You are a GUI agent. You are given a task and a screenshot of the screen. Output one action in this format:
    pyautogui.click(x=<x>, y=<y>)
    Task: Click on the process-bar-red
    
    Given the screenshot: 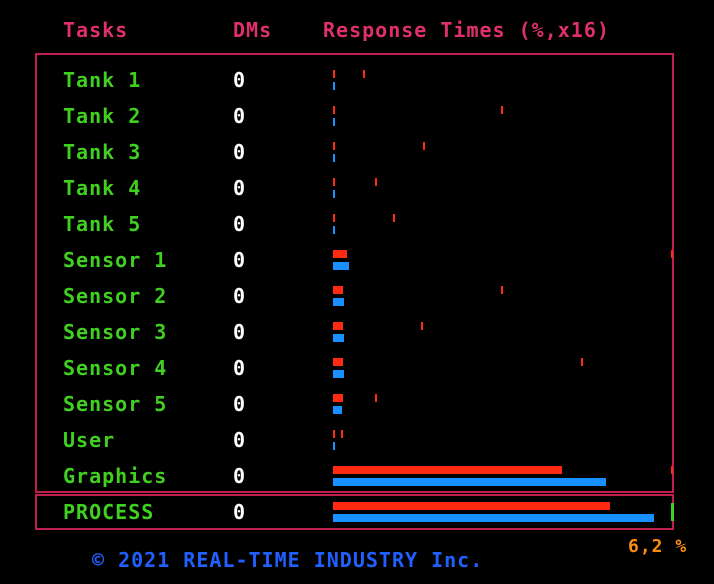 What is the action you would take?
    pyautogui.click(x=471, y=506)
    